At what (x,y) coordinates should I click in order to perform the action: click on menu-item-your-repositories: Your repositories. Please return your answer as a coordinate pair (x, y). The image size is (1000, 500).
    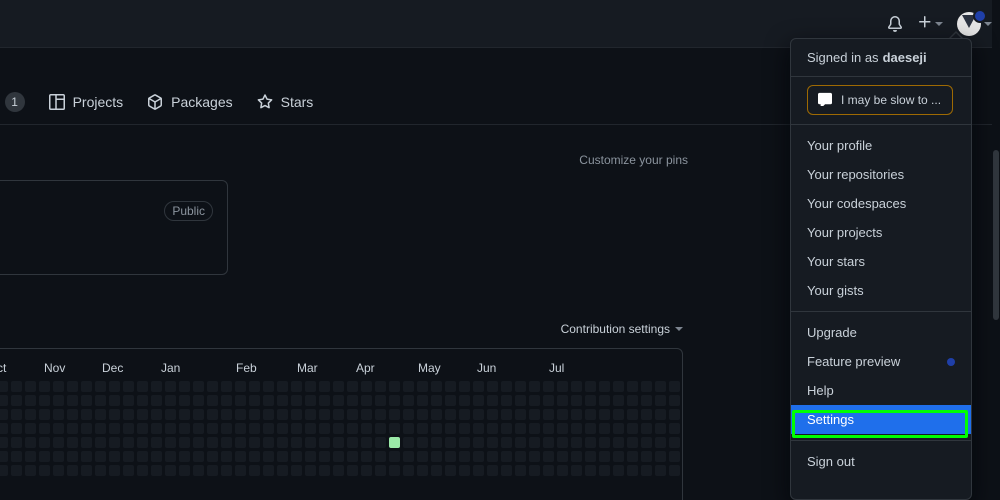
    Looking at the image, I should click on (881, 174).